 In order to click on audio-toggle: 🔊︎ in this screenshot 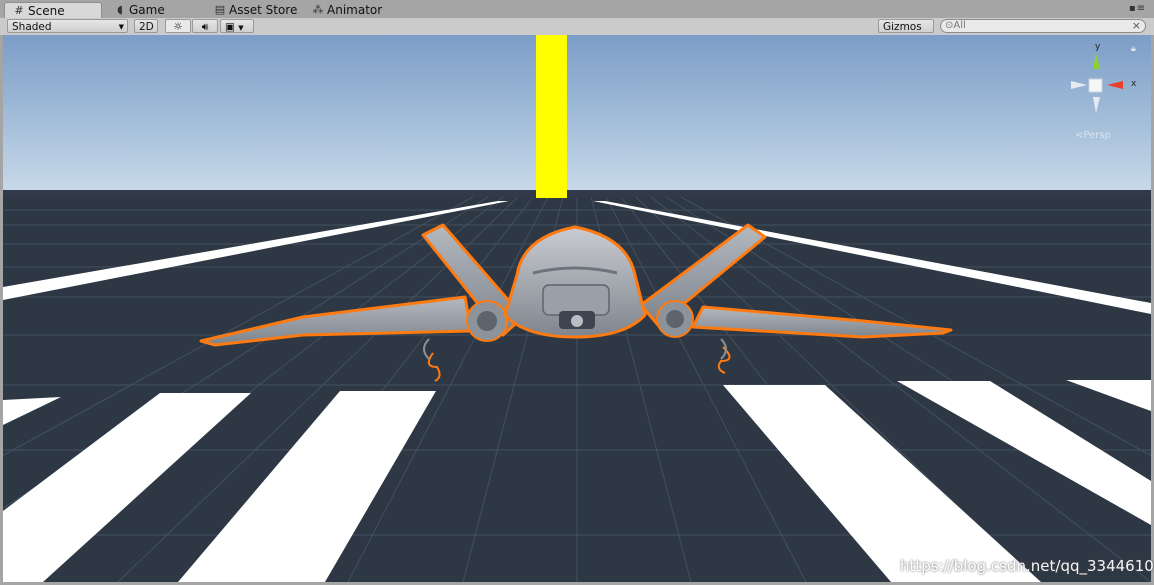, I will do `click(205, 26)`.